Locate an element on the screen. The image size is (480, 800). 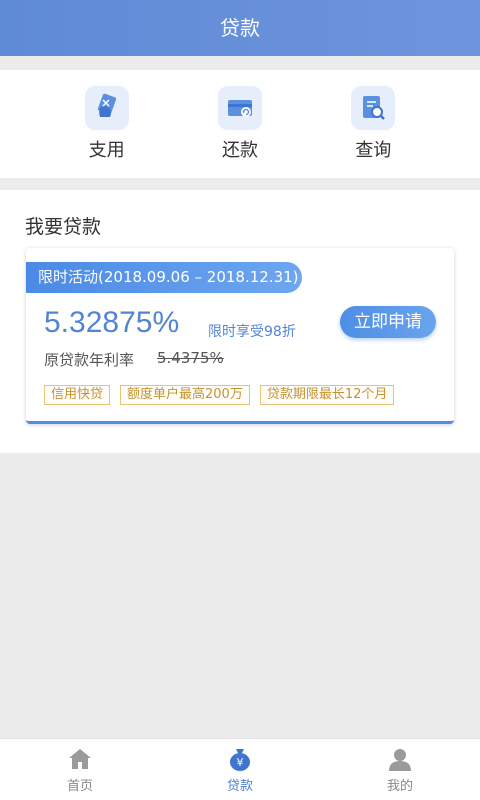
money-bag-icon: ¥ is located at coordinates (240, 759).